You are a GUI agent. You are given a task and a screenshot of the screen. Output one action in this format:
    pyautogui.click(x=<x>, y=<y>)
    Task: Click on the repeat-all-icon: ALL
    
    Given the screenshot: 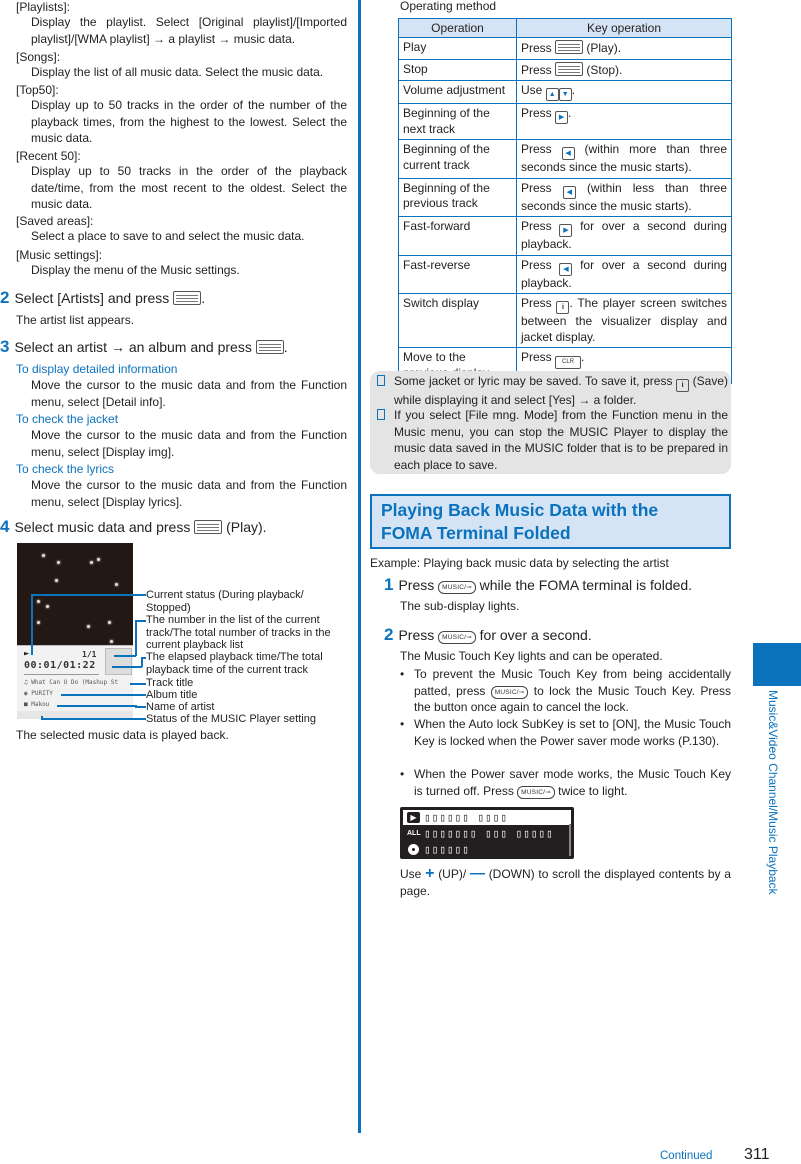 What is the action you would take?
    pyautogui.click(x=414, y=833)
    